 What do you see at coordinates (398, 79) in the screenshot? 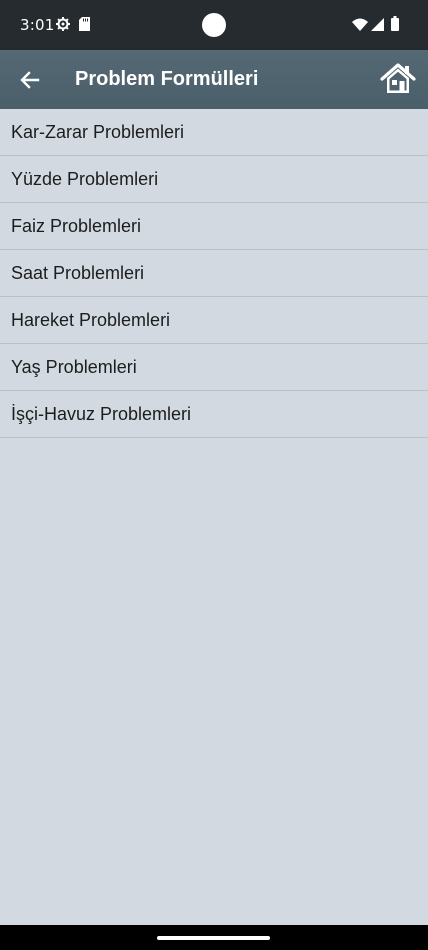
I see `home-icon` at bounding box center [398, 79].